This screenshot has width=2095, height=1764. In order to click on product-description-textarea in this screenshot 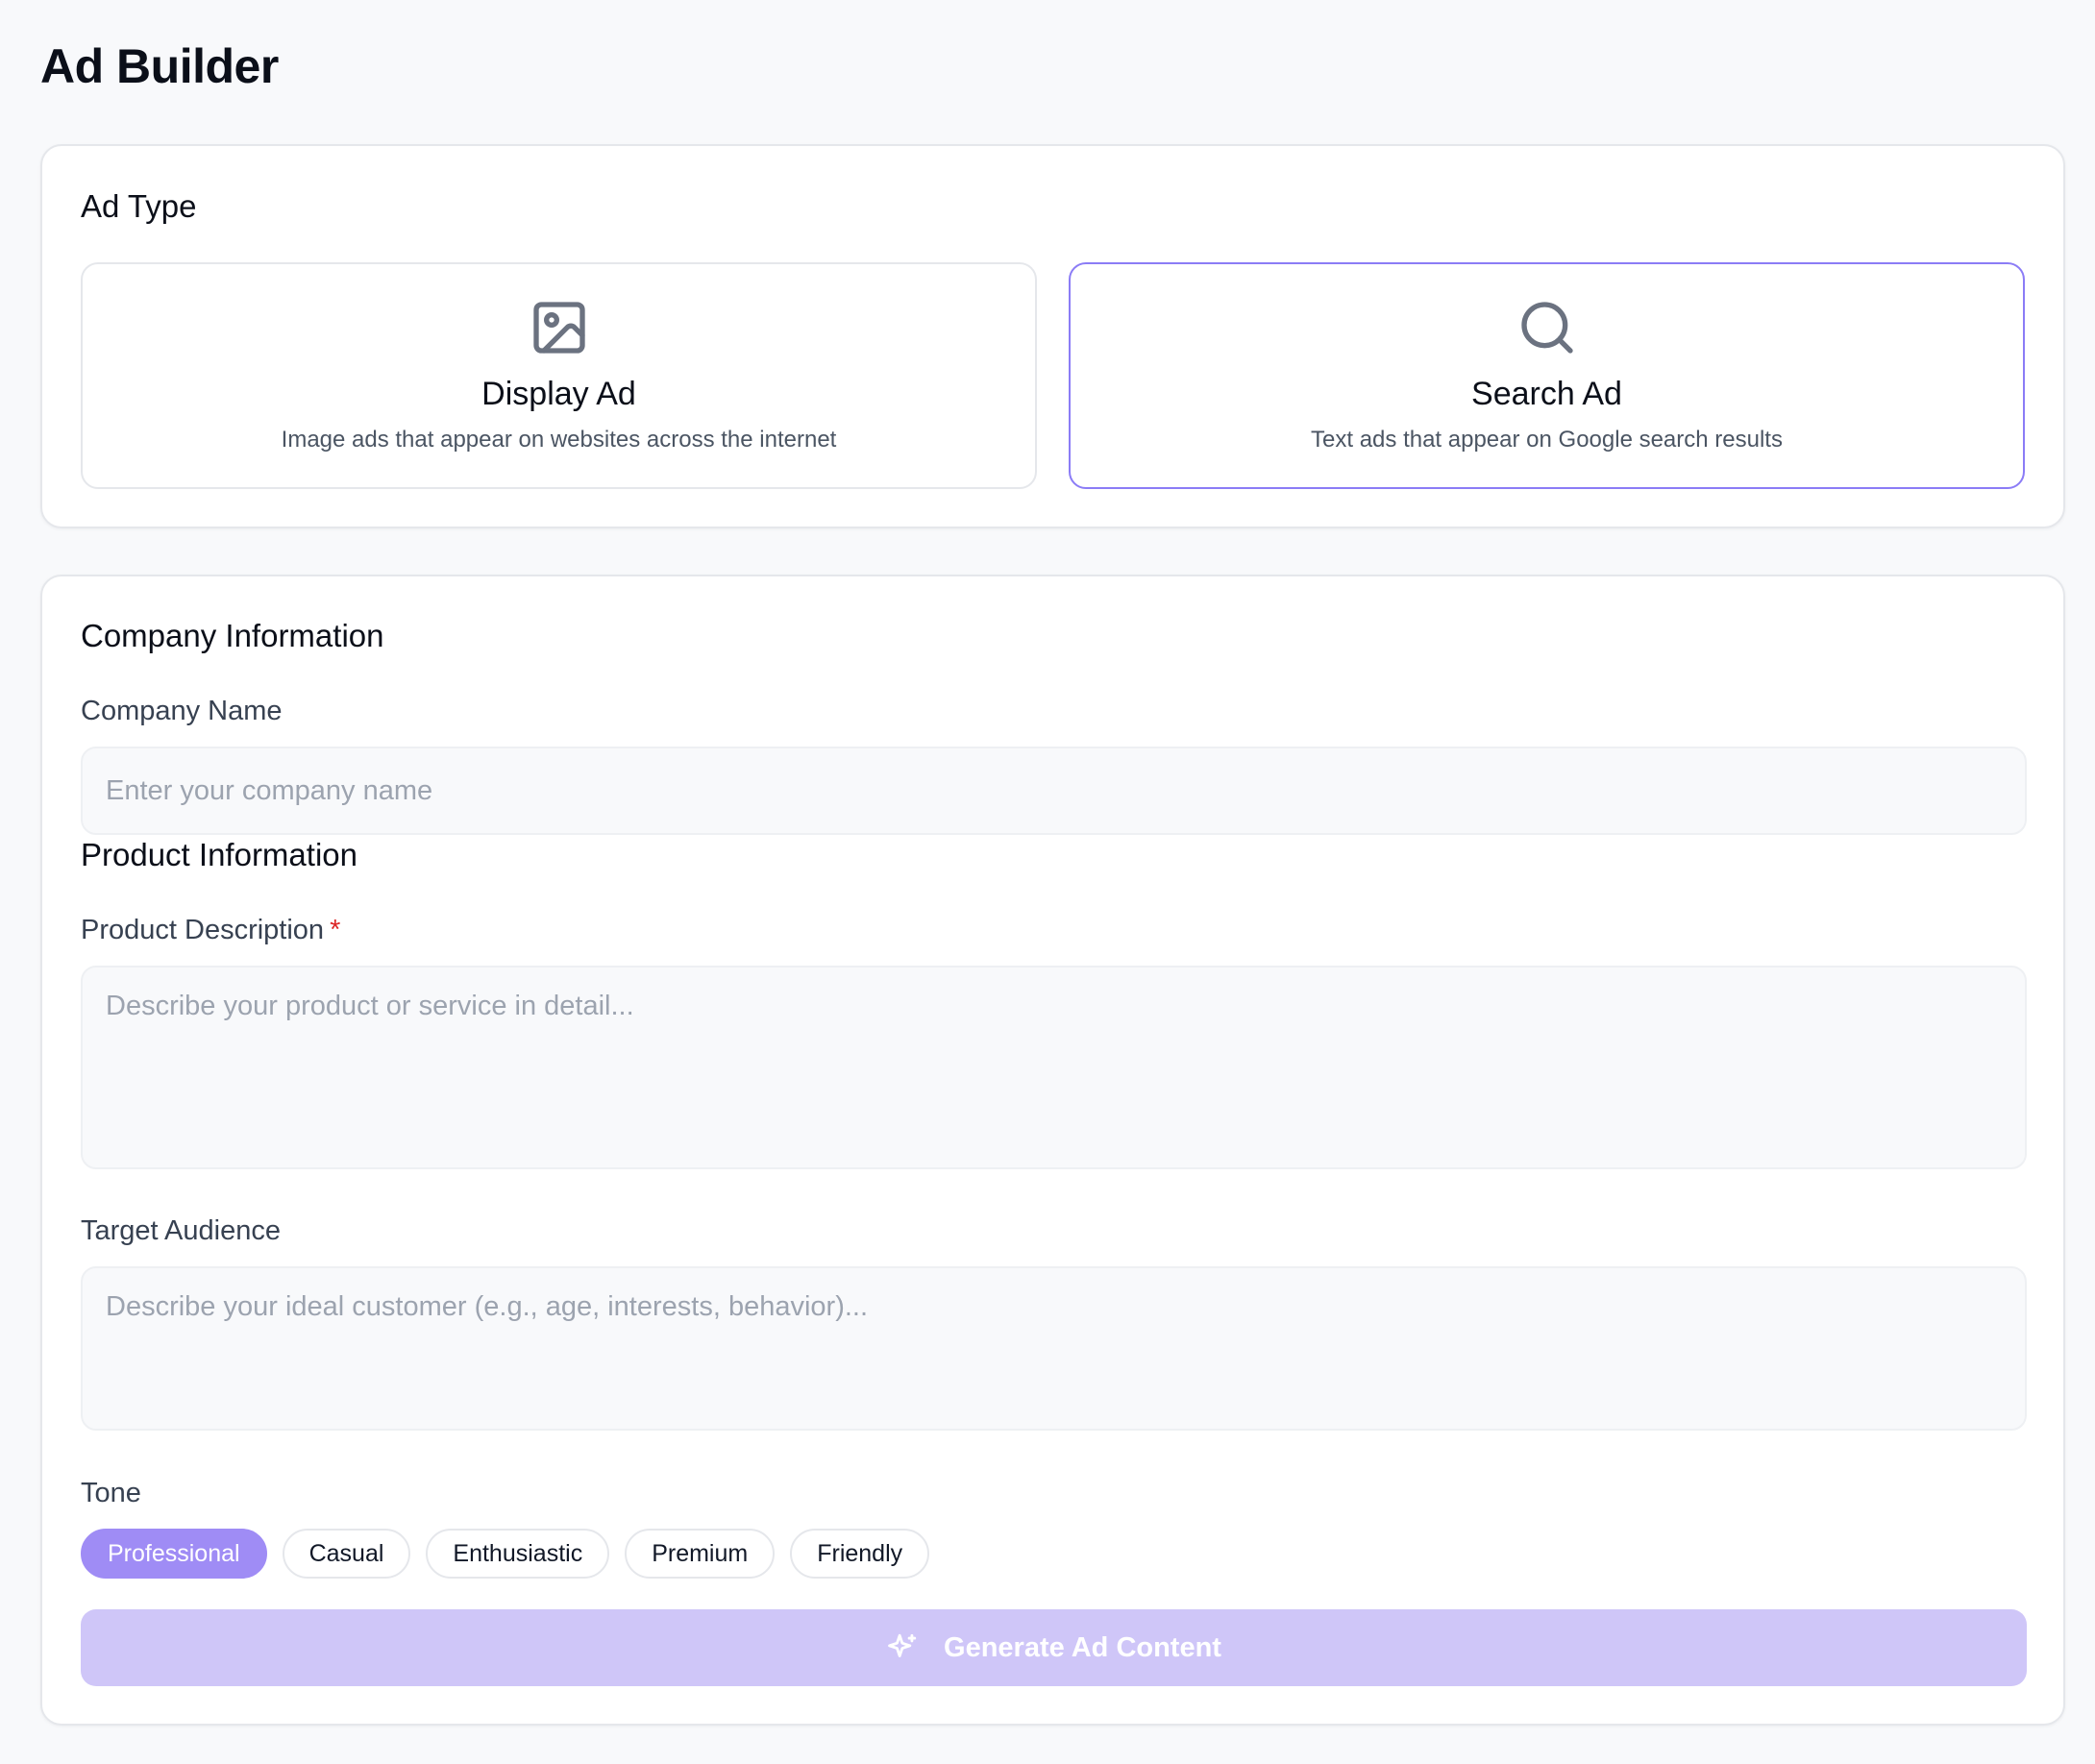, I will do `click(1054, 1068)`.